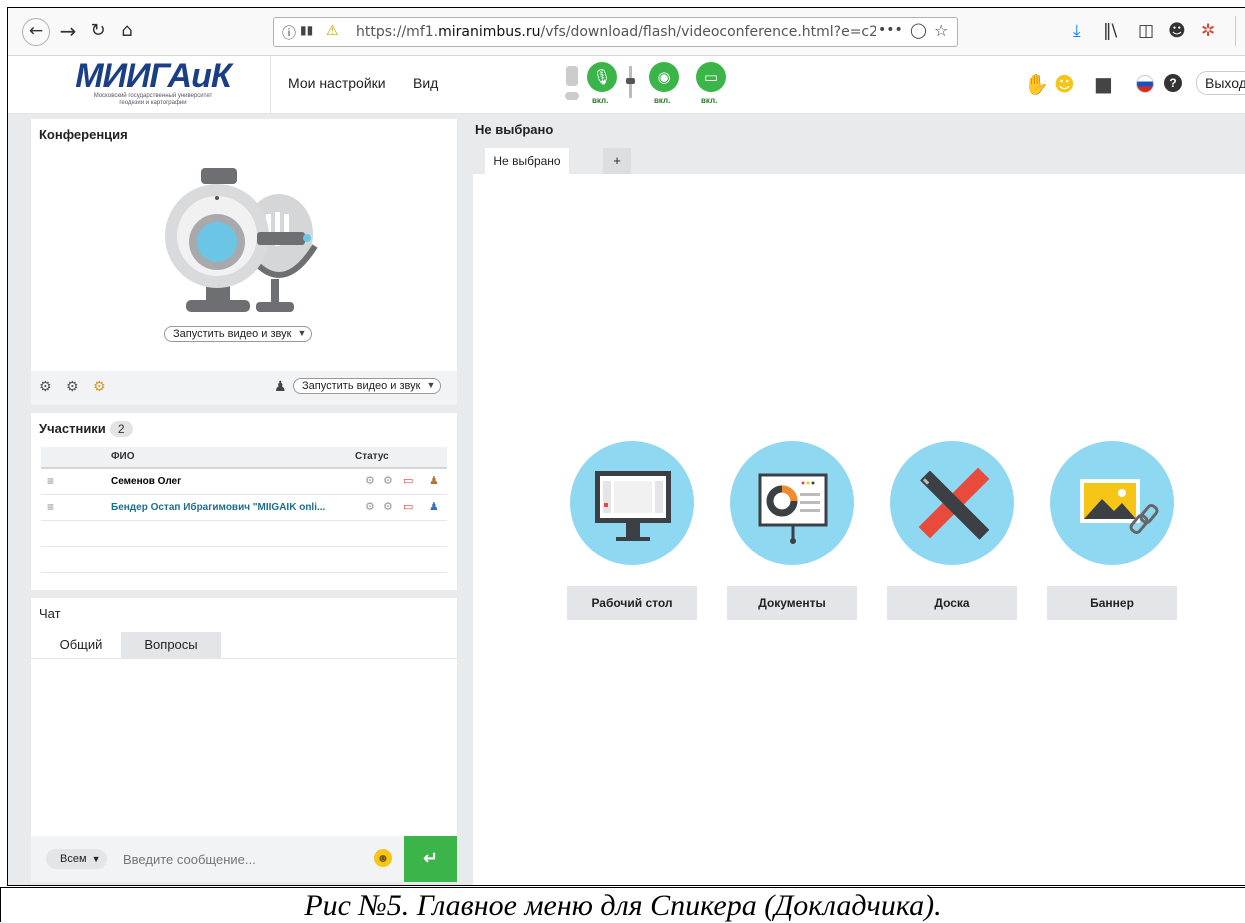  I want to click on listener-role-icon: ♟, so click(434, 506).